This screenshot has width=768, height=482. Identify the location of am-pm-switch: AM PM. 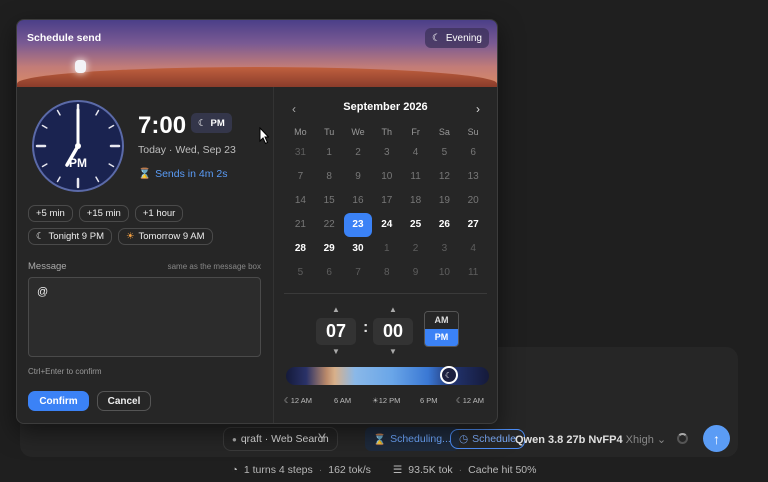
(441, 329).